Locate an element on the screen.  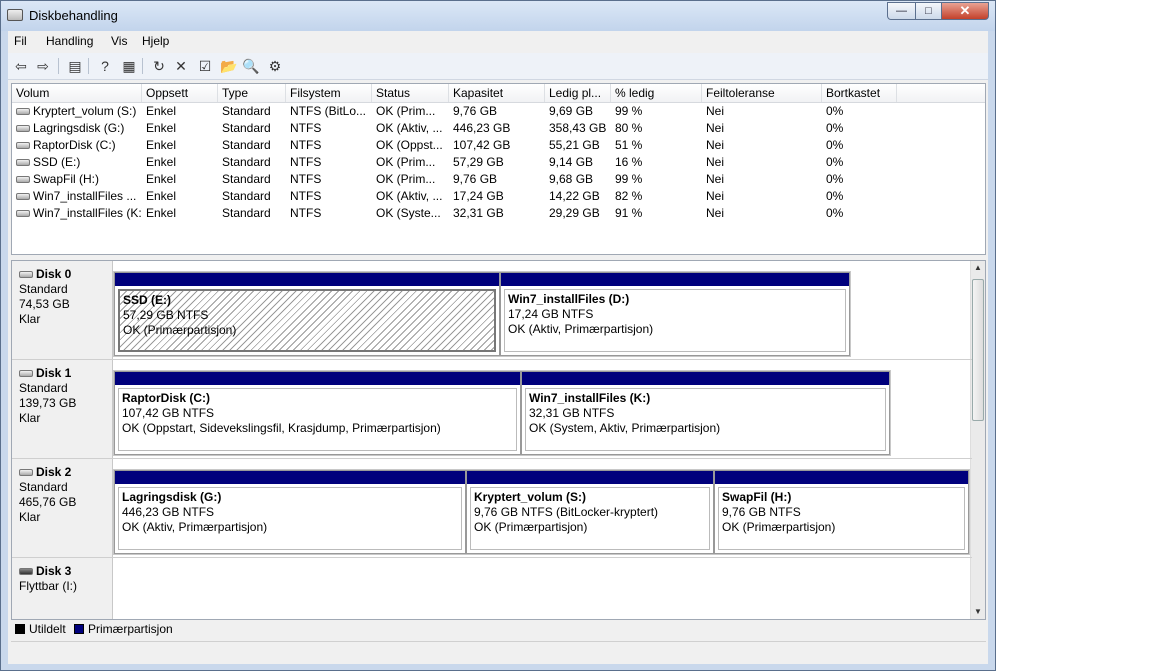
col-percent-free-header: % ledig is located at coordinates (656, 93).